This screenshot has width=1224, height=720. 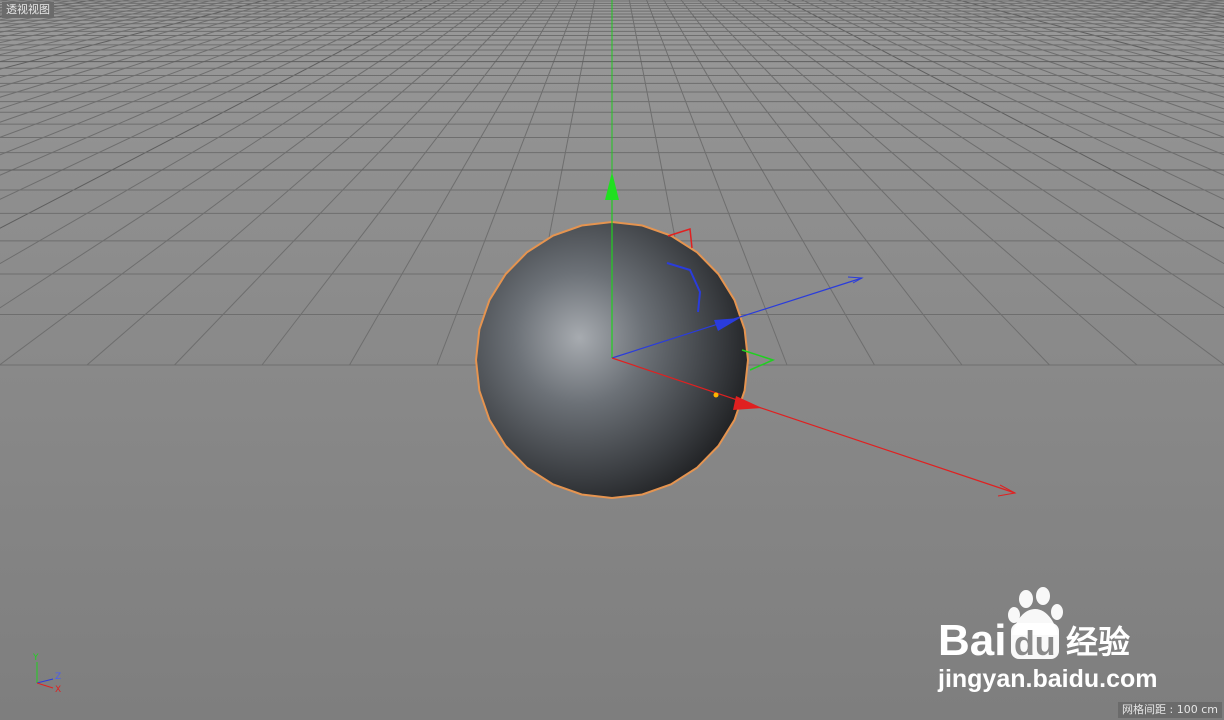 What do you see at coordinates (35, 658) in the screenshot?
I see `orientation-y-label: Y` at bounding box center [35, 658].